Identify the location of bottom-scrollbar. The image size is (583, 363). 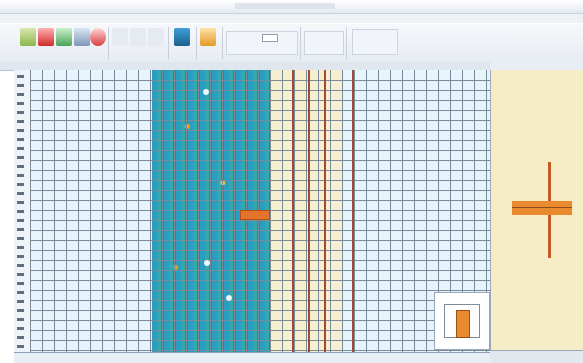
(536, 356).